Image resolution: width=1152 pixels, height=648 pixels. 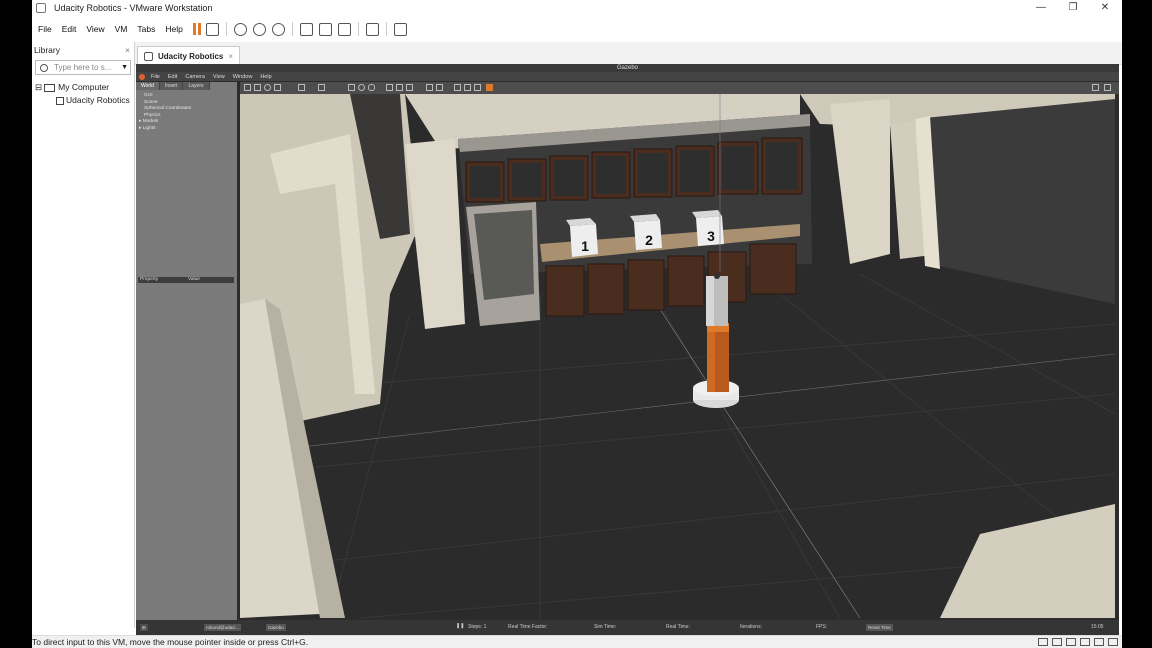 What do you see at coordinates (1085, 642) in the screenshot?
I see `sound-icon` at bounding box center [1085, 642].